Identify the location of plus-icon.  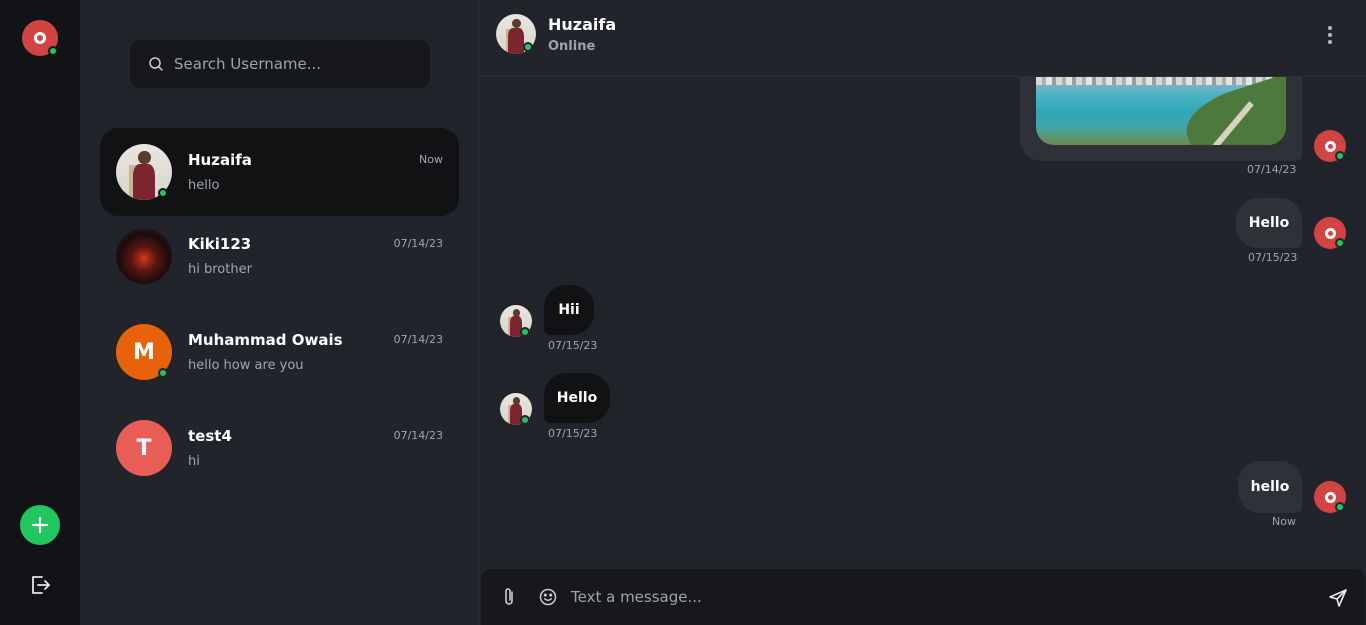
(40, 525).